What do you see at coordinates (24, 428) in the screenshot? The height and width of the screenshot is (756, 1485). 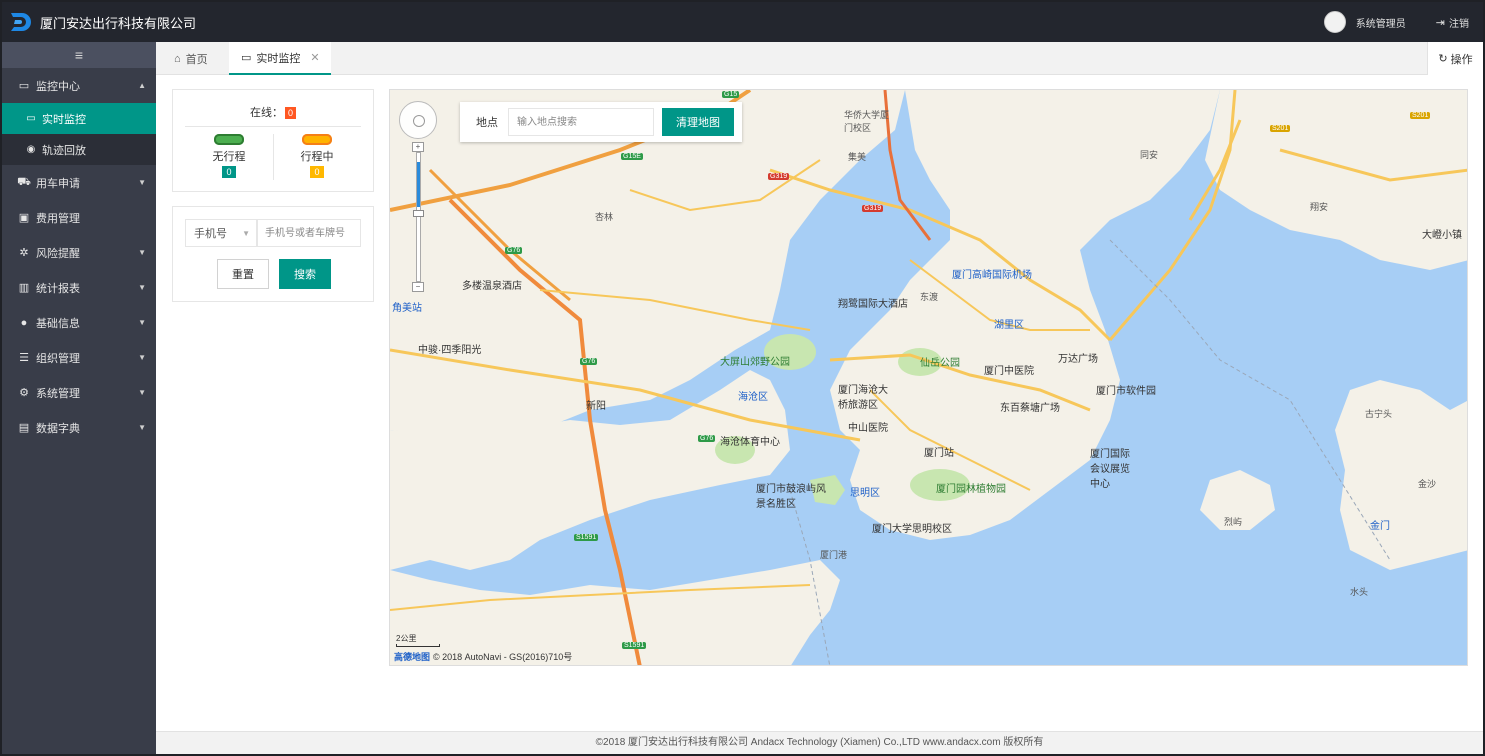 I see `book-icon: ▤` at bounding box center [24, 428].